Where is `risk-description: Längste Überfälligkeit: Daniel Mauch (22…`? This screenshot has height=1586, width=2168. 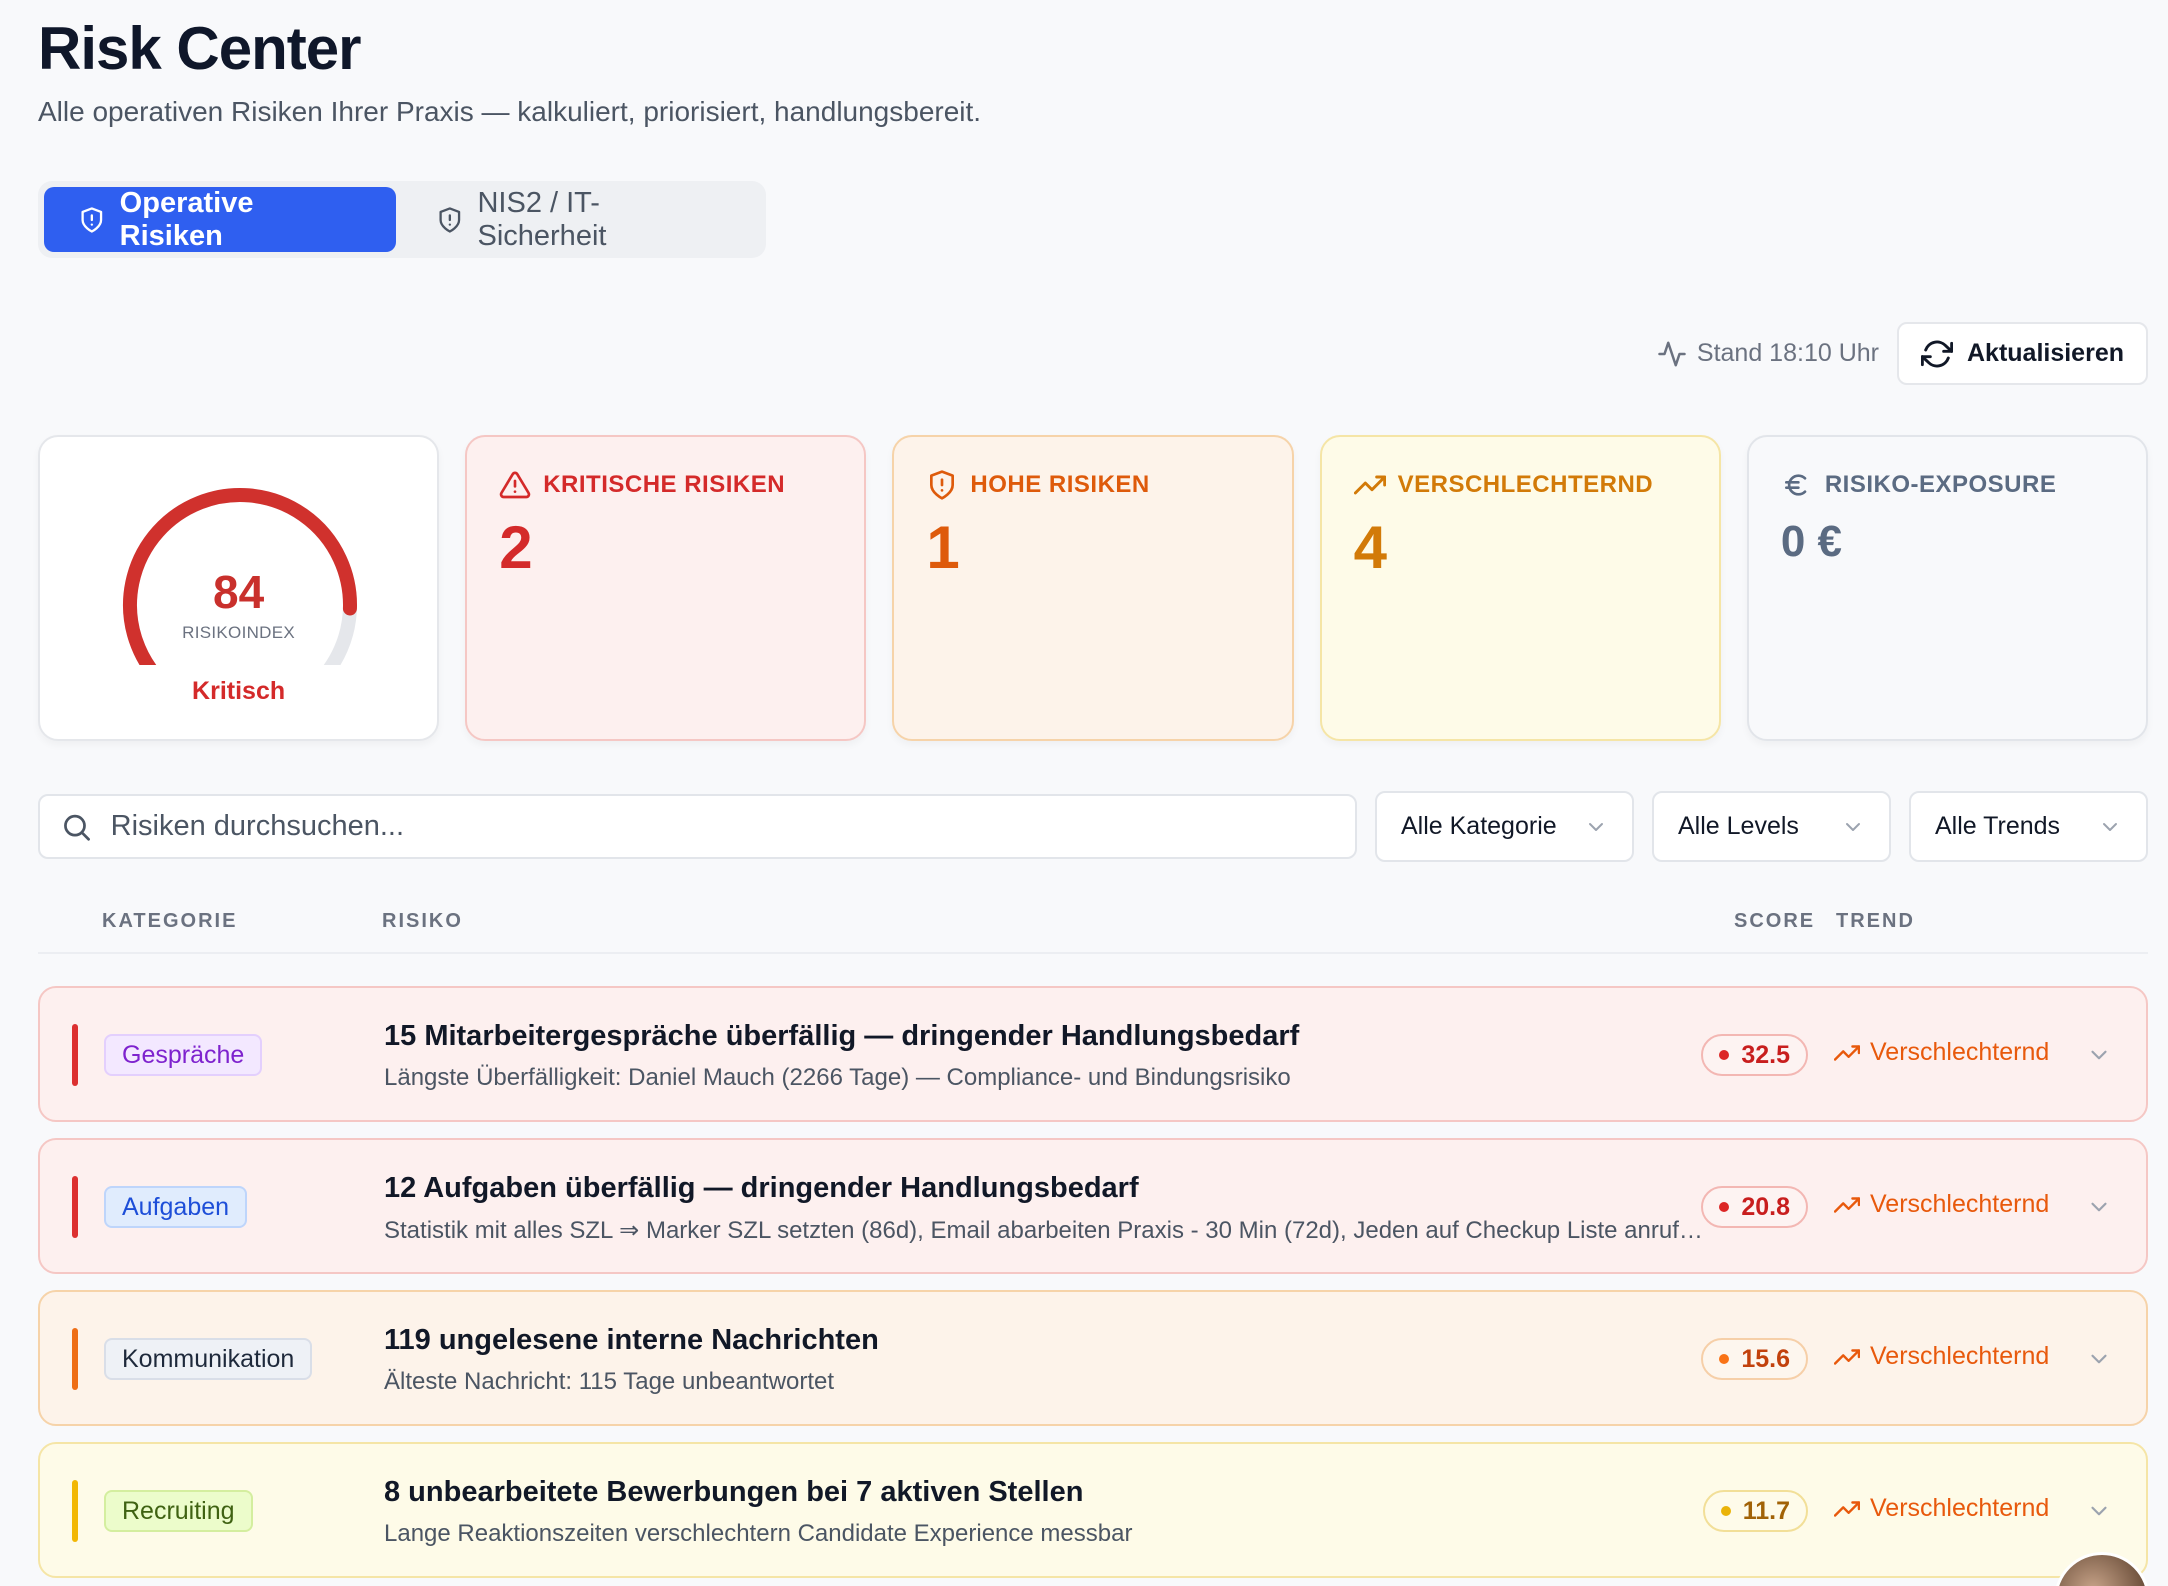 risk-description: Längste Überfälligkeit: Daniel Mauch (22… is located at coordinates (837, 1077).